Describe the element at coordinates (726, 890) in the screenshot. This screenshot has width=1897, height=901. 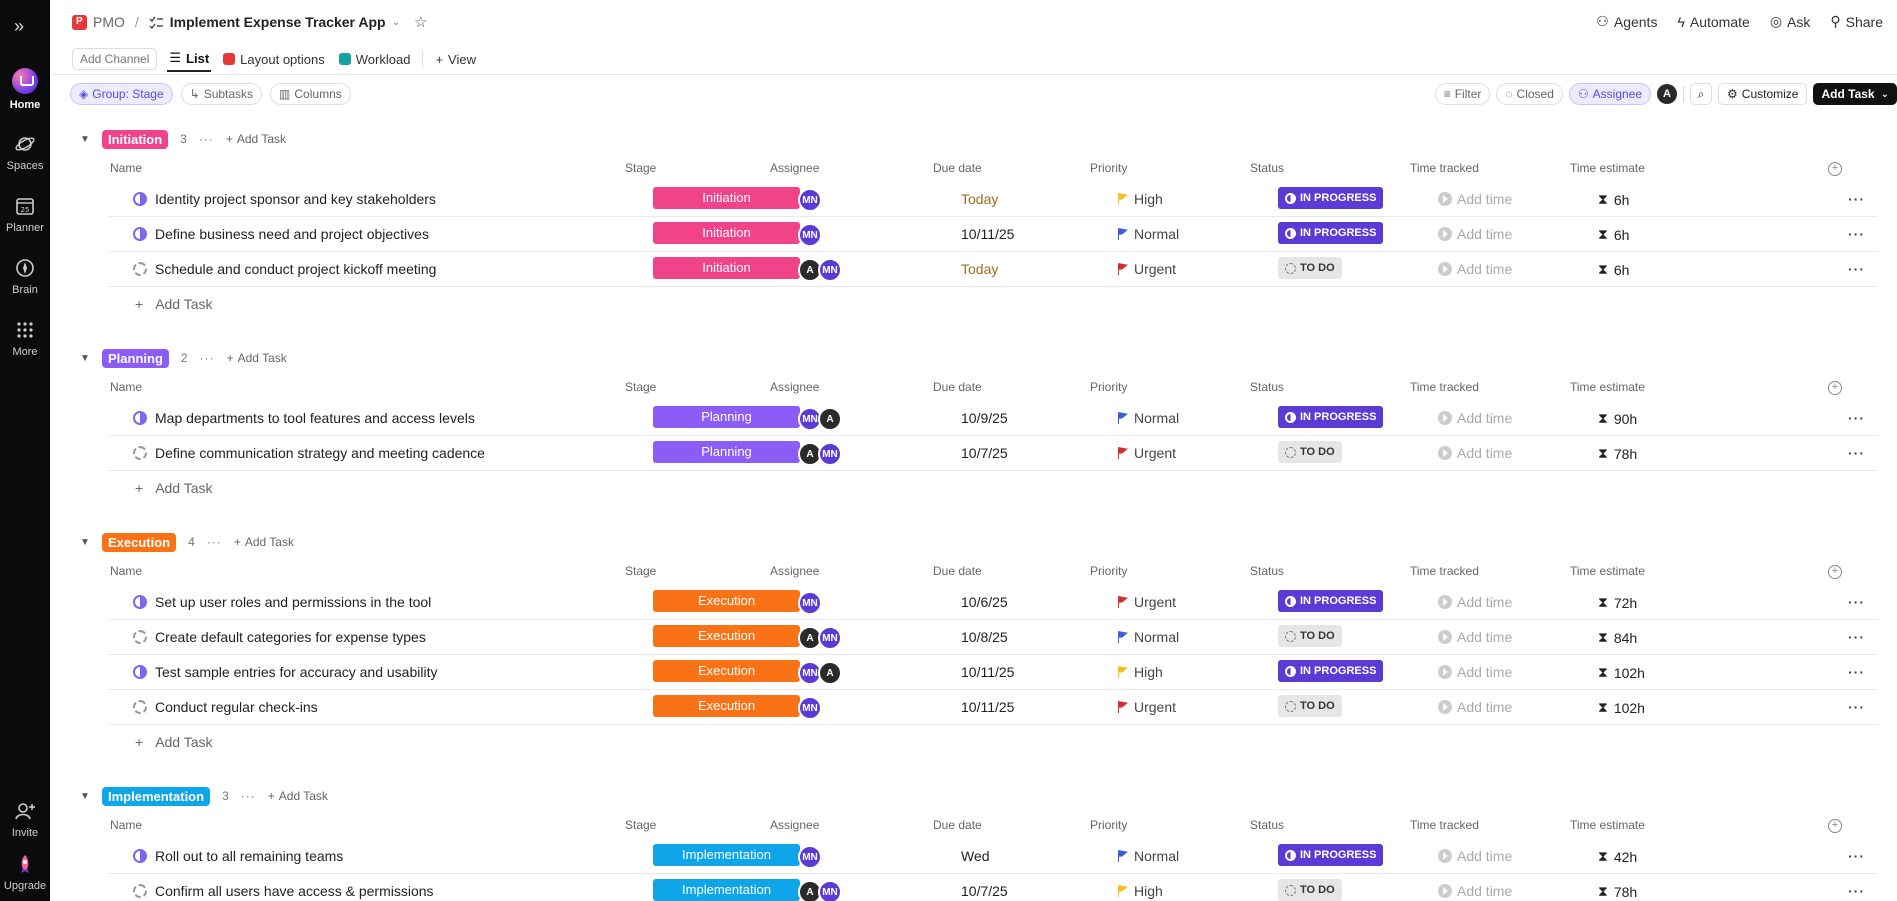
I see `stage-badge: Implementation` at that location.